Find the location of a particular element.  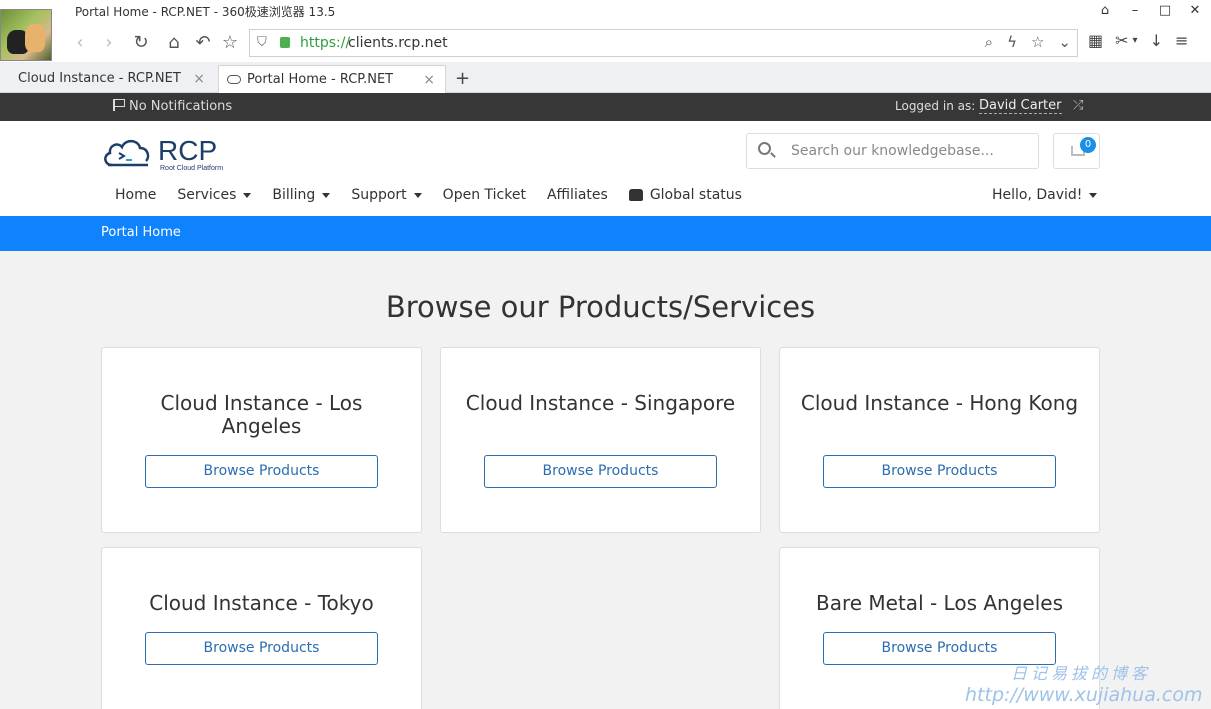

tab-cloud-instance: Cloud Instance - RCP.NET × is located at coordinates (107, 79).